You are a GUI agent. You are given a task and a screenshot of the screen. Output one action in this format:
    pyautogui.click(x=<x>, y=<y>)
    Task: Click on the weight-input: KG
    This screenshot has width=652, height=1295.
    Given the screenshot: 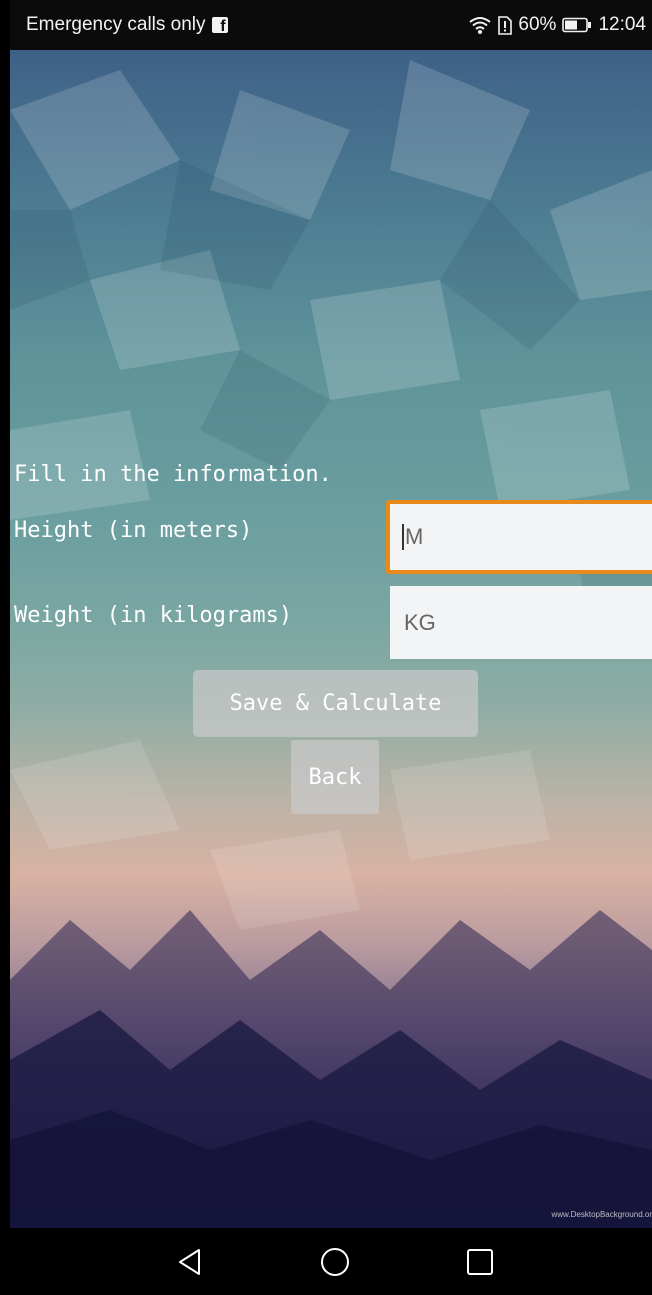 What is the action you would take?
    pyautogui.click(x=521, y=622)
    